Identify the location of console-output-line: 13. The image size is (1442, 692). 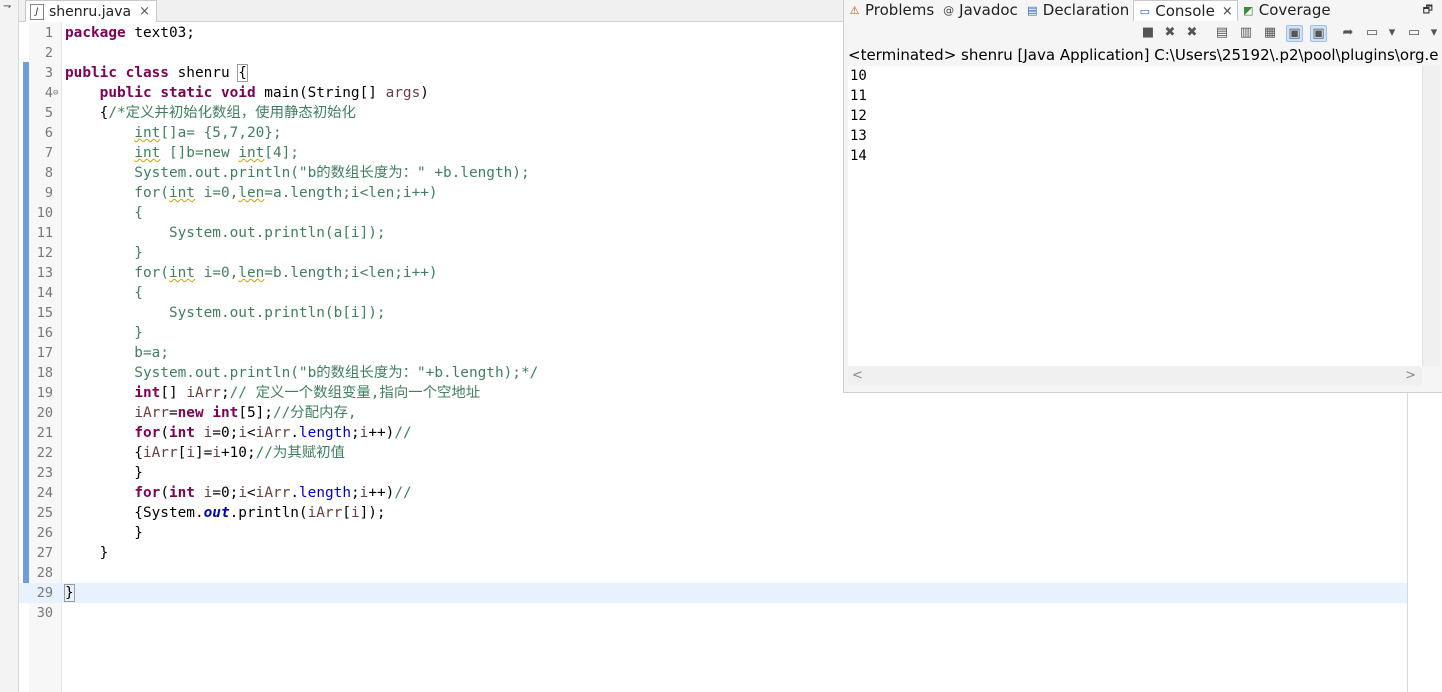
(858, 136).